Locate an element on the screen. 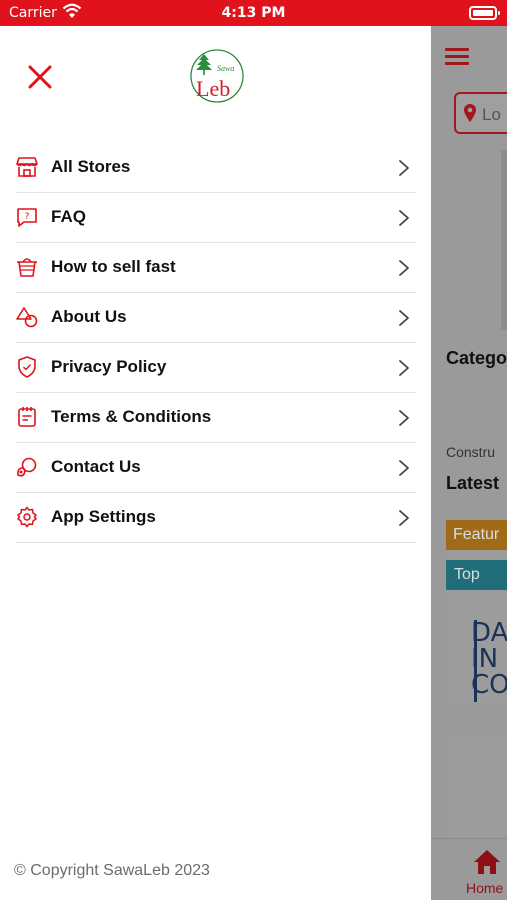  copyright-text: © Copyright SawaLeb 2023 is located at coordinates (112, 870).